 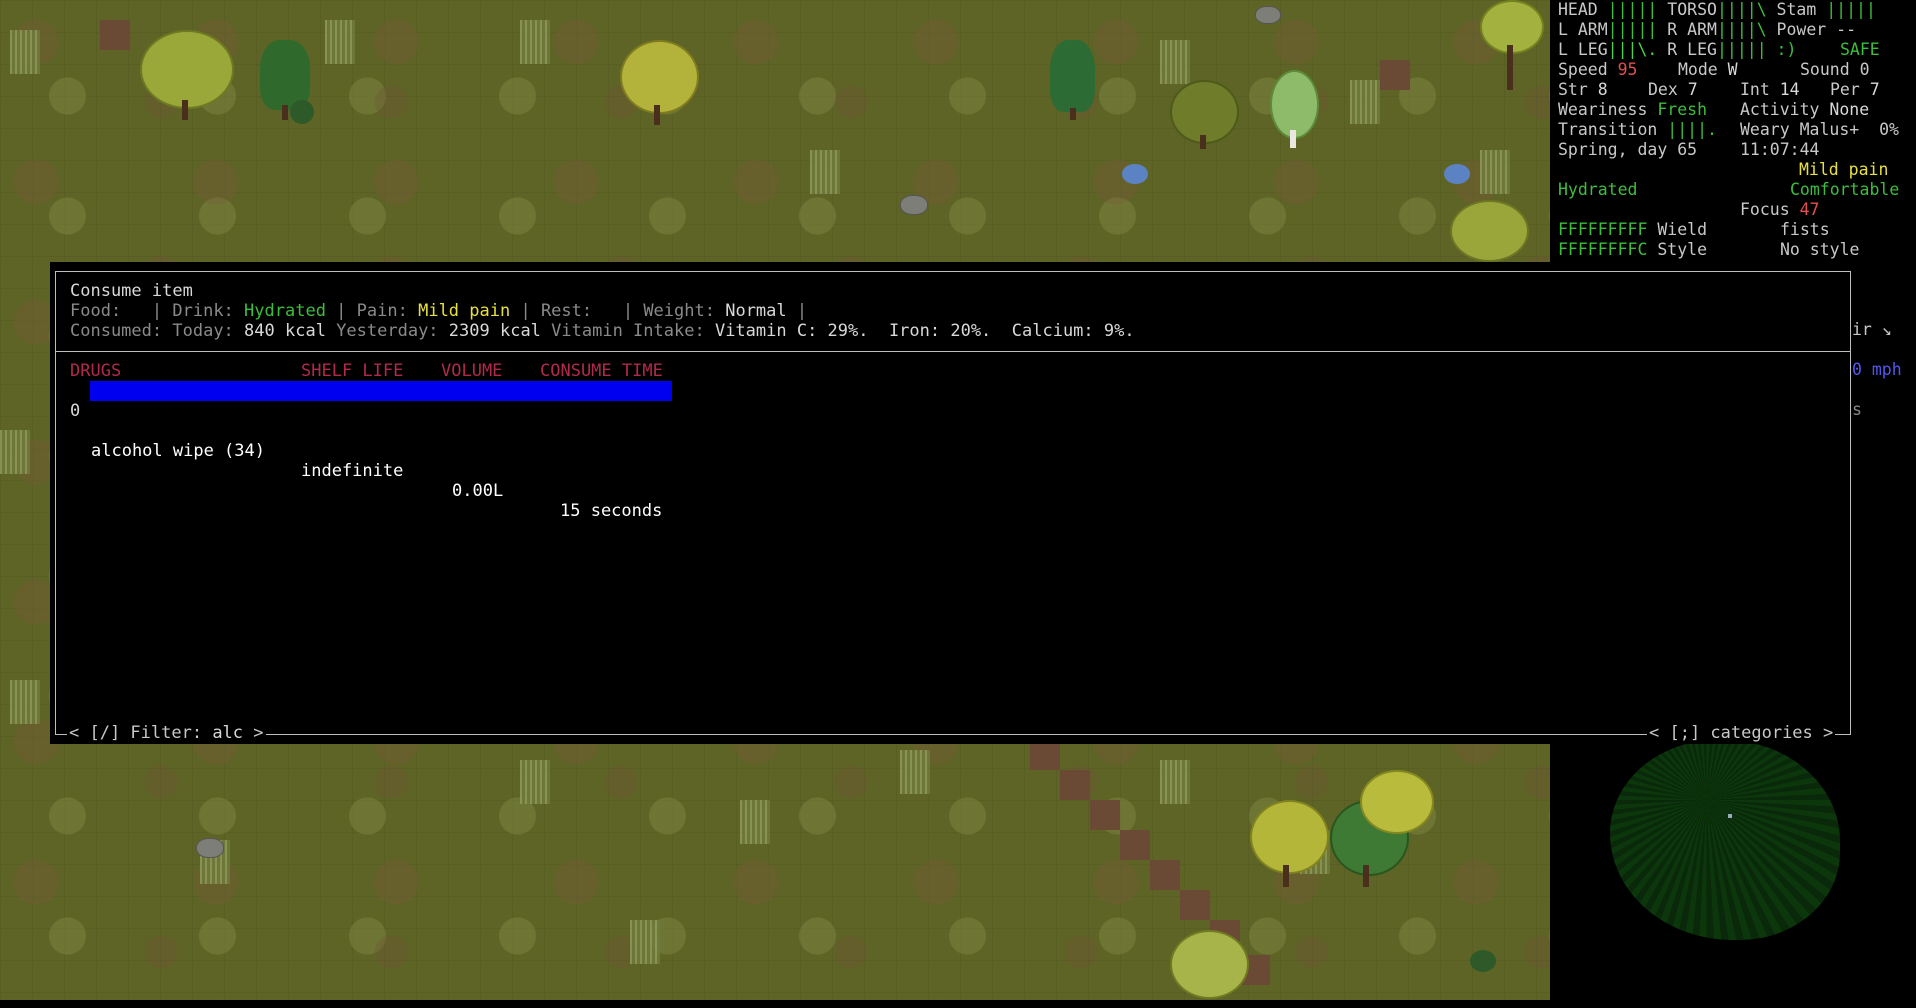 What do you see at coordinates (1598, 189) in the screenshot?
I see `hydration-status: Hydrated` at bounding box center [1598, 189].